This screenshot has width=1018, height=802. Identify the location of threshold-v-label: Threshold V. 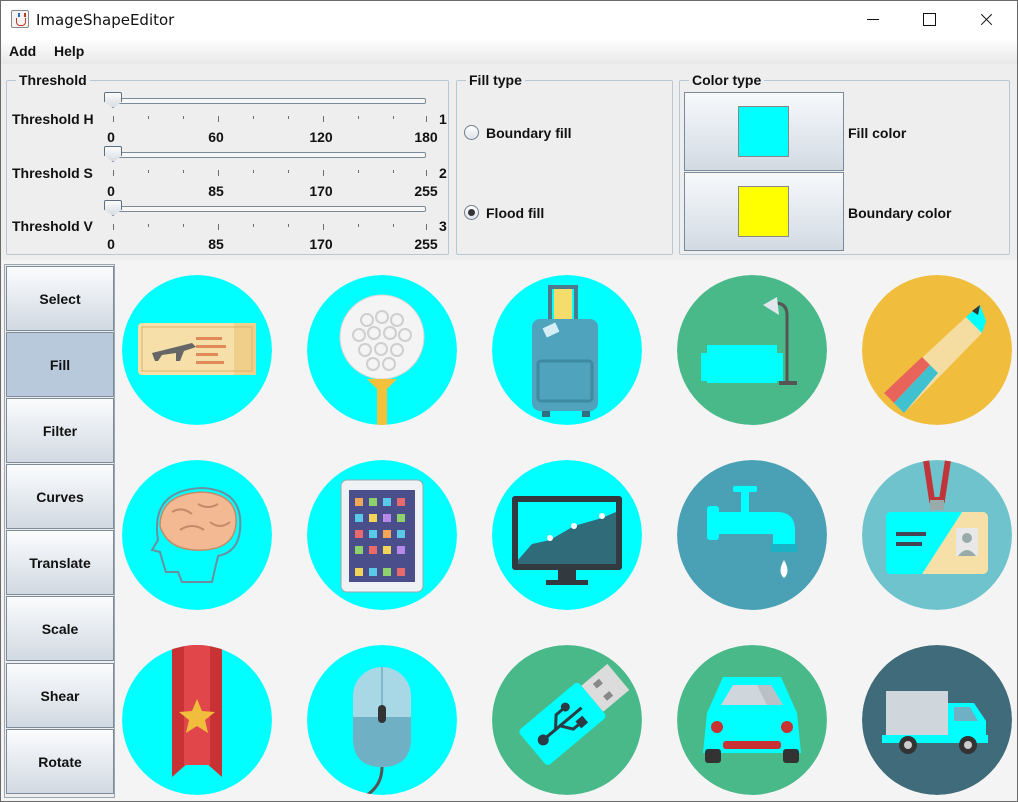
(52, 226).